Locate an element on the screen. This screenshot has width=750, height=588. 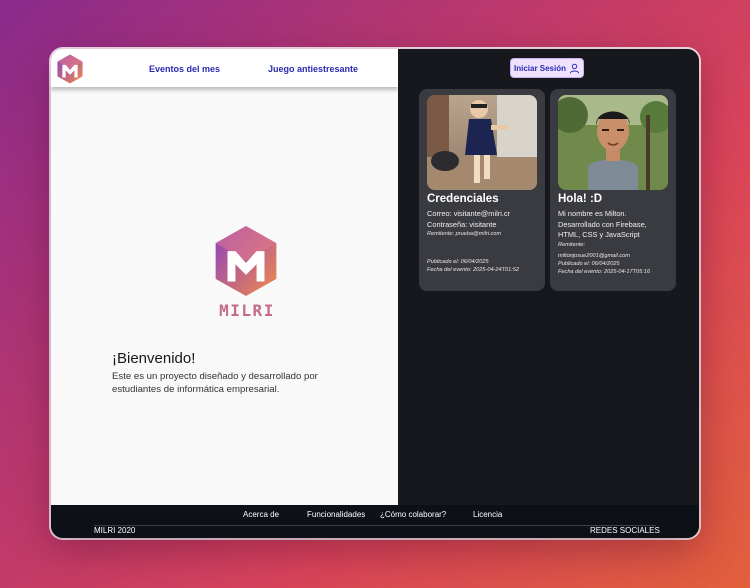
footer-copyright: MILRI 2020 is located at coordinates (115, 530).